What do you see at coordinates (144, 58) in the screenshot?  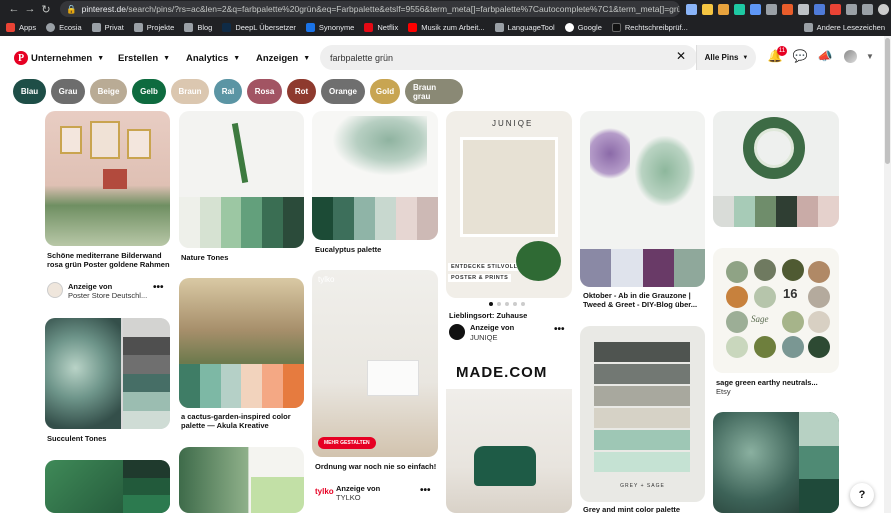 I see `menu-erstellen: Erstellen ▼` at bounding box center [144, 58].